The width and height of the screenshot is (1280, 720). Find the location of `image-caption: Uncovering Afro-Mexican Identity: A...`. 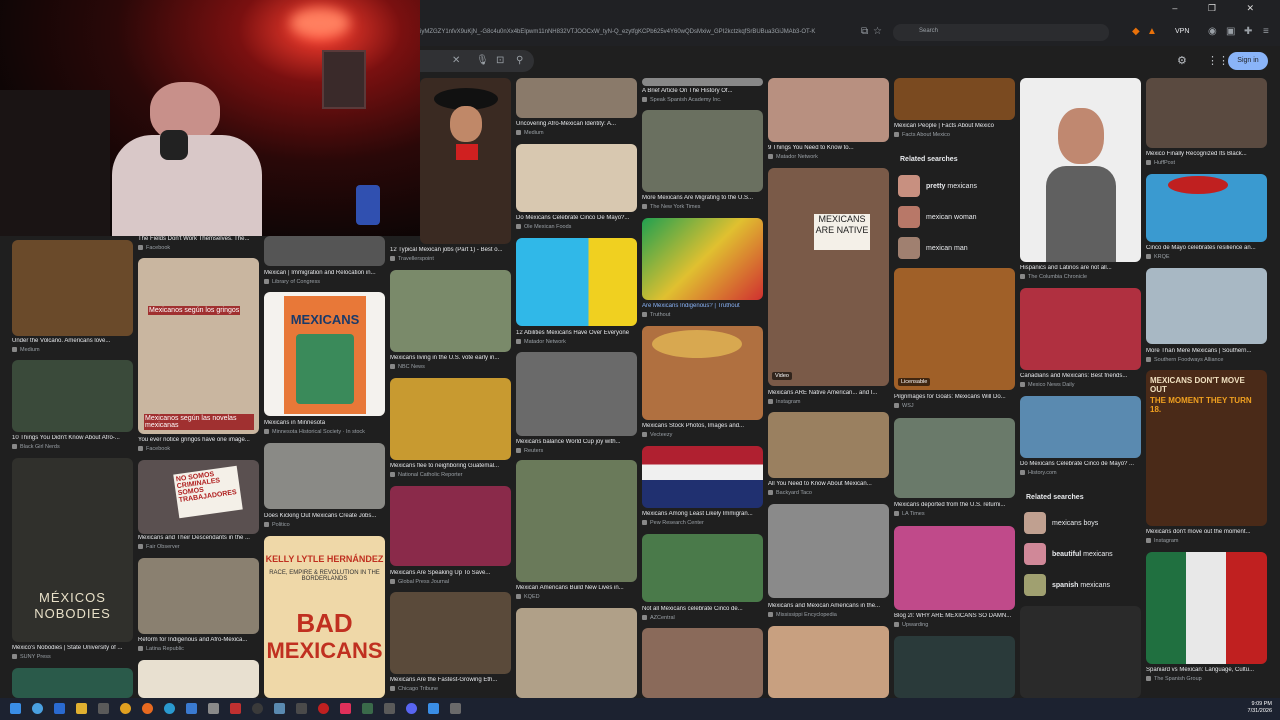

image-caption: Uncovering Afro-Mexican Identity: A... is located at coordinates (576, 124).